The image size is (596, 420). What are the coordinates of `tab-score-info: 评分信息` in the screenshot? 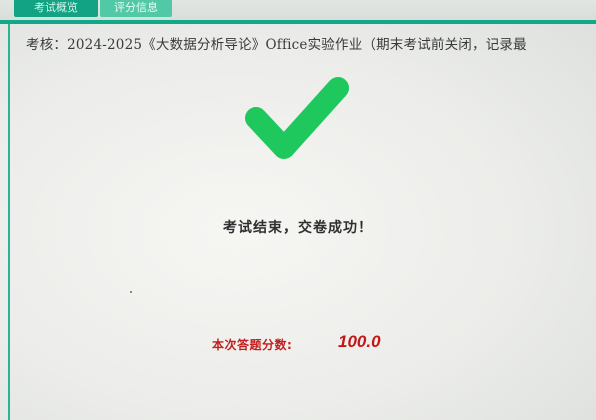 It's located at (136, 8).